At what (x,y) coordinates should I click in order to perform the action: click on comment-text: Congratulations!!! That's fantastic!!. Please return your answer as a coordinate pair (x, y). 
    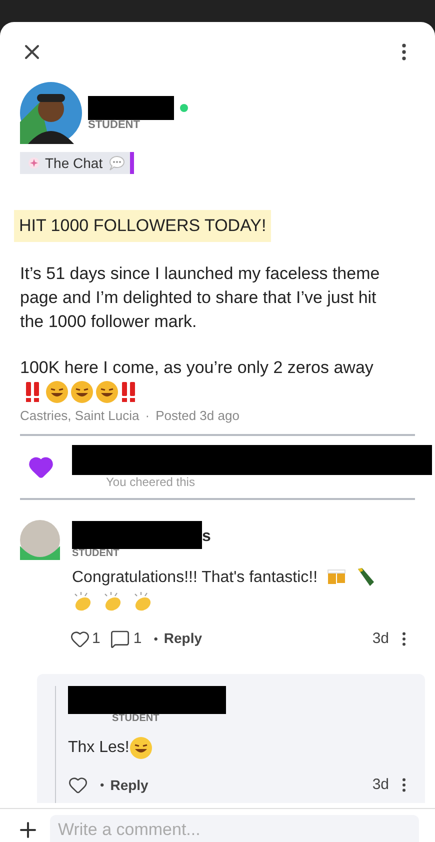
    Looking at the image, I should click on (195, 577).